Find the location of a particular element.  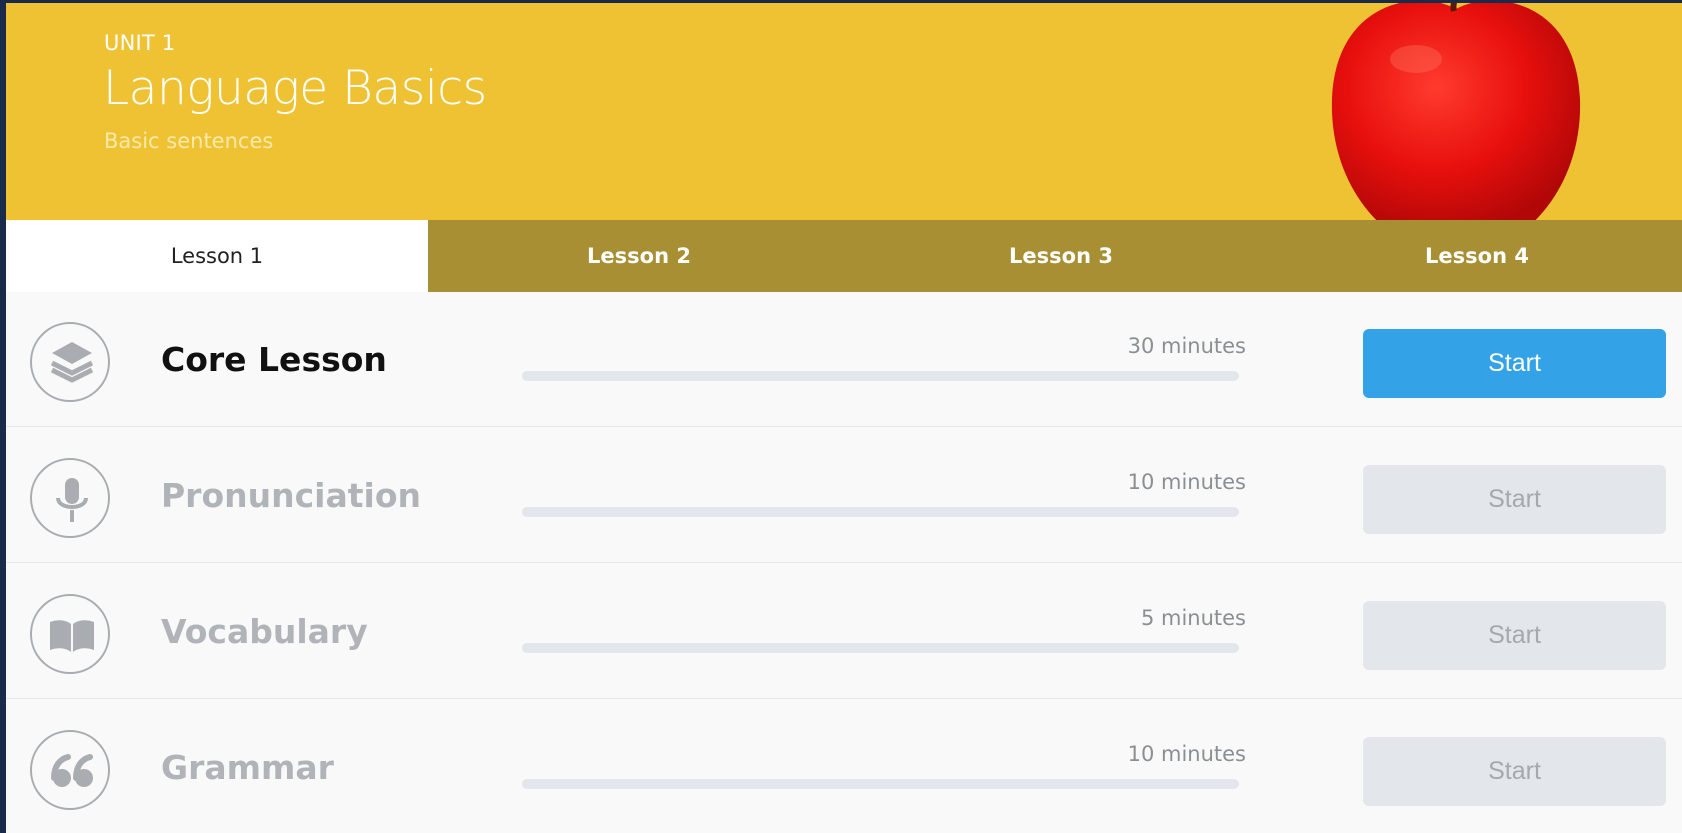

unit-title: Language Basics is located at coordinates (295, 88).